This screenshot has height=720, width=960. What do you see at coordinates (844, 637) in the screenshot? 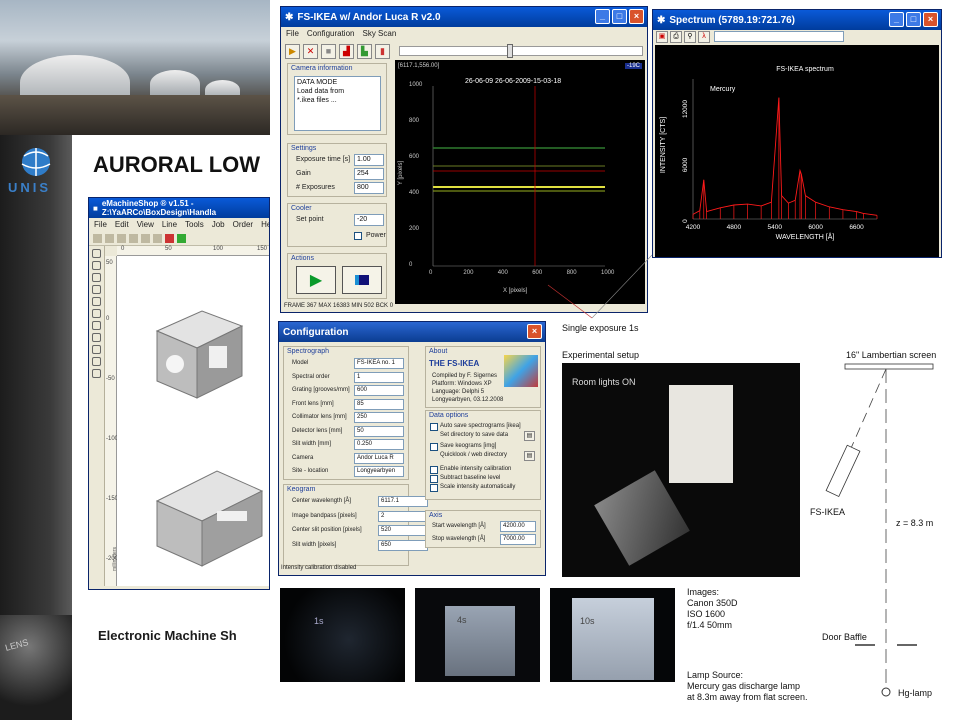
I see `door-baffle-label: Door Baffle` at bounding box center [844, 637].